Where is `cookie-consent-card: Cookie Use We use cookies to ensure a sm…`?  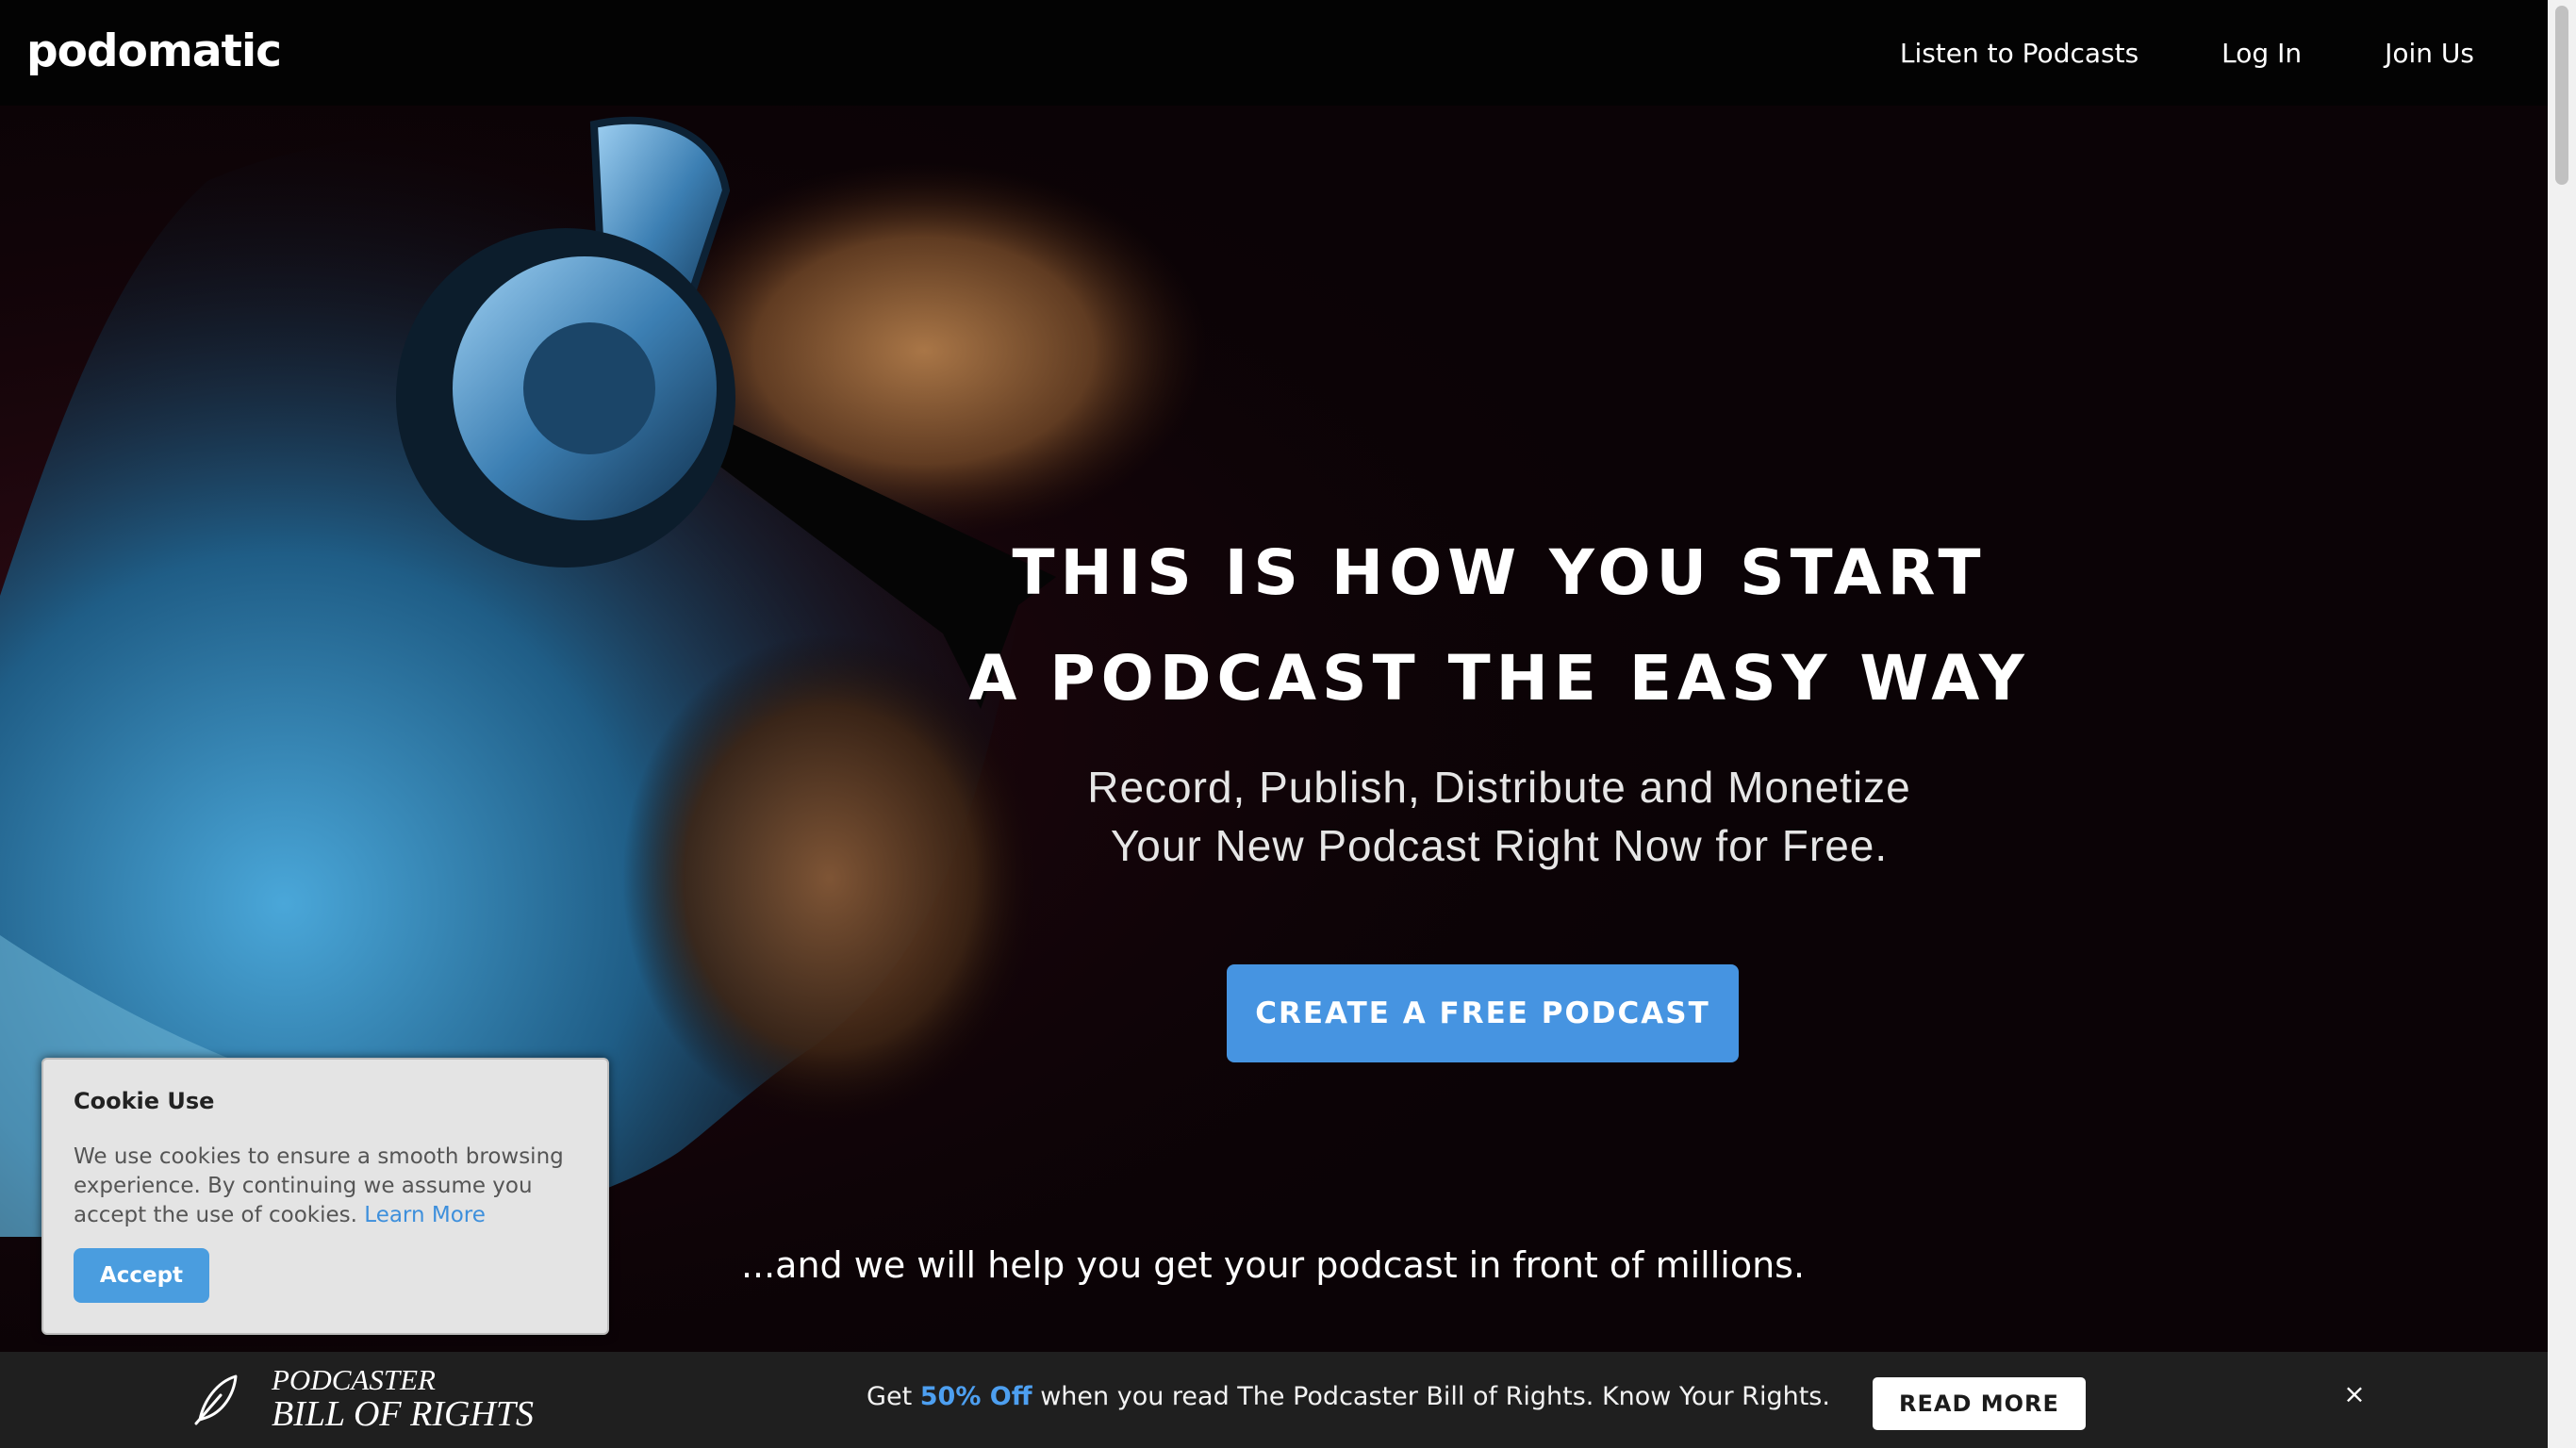
cookie-consent-card: Cookie Use We use cookies to ensure a sm… is located at coordinates (325, 1196).